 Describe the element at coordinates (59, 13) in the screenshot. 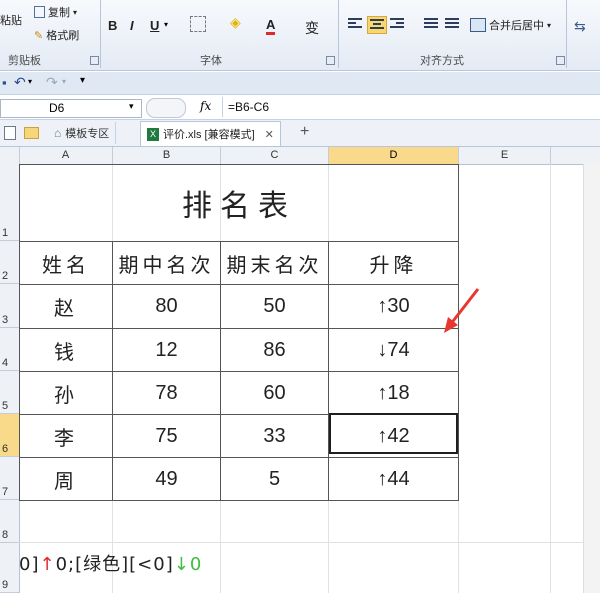

I see `copy-label: 复制` at that location.